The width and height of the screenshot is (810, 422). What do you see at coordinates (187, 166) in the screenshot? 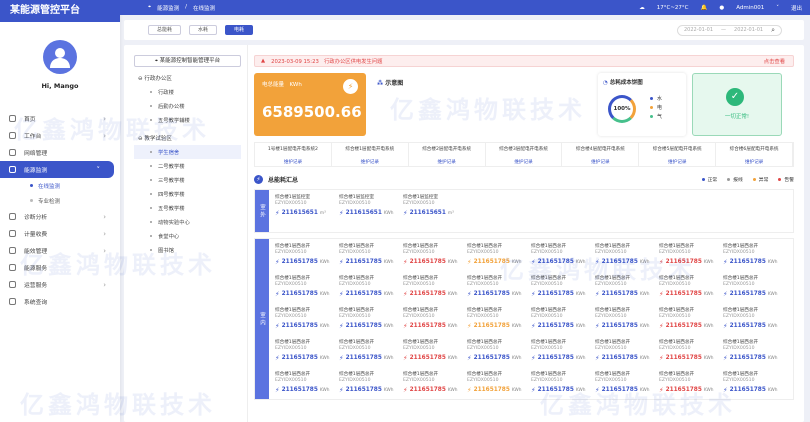
I see `tree-item: 二号教学楼` at bounding box center [187, 166].